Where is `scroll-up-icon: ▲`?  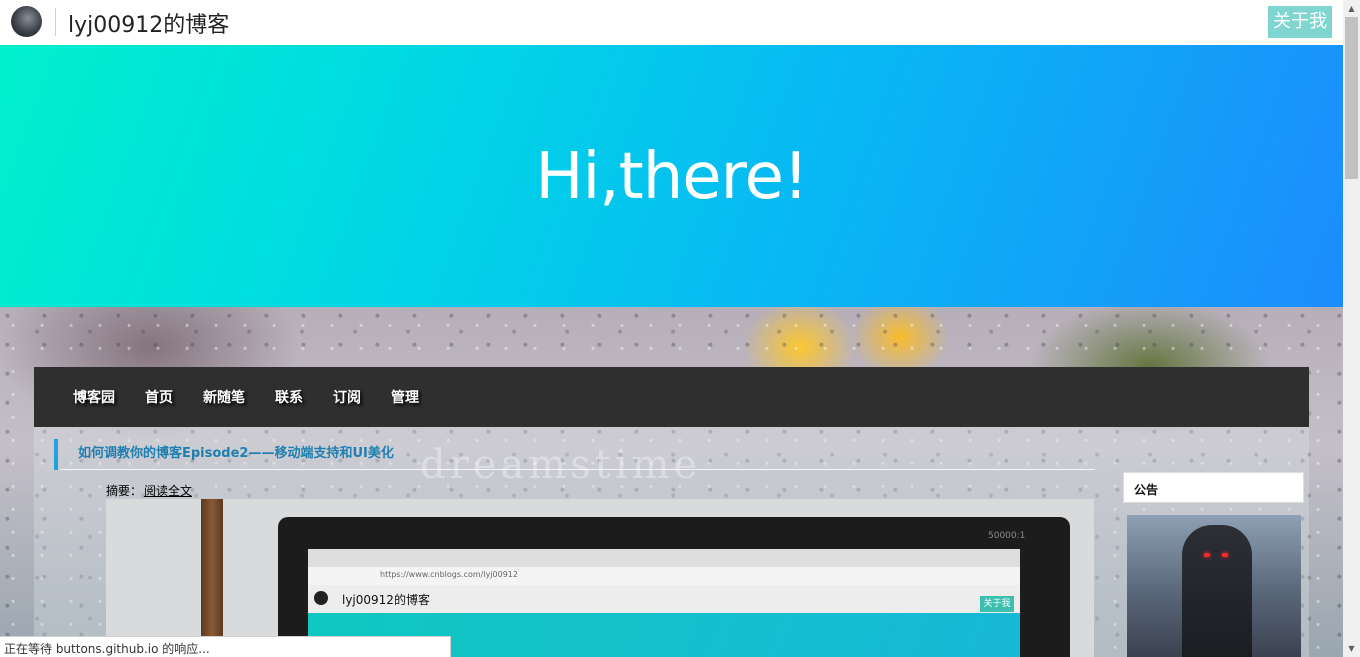 scroll-up-icon: ▲ is located at coordinates (1351, 8).